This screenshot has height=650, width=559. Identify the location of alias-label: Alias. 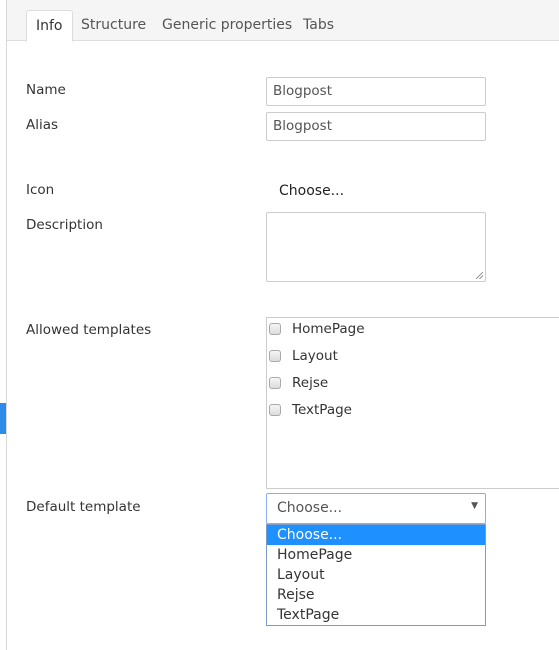
(42, 125).